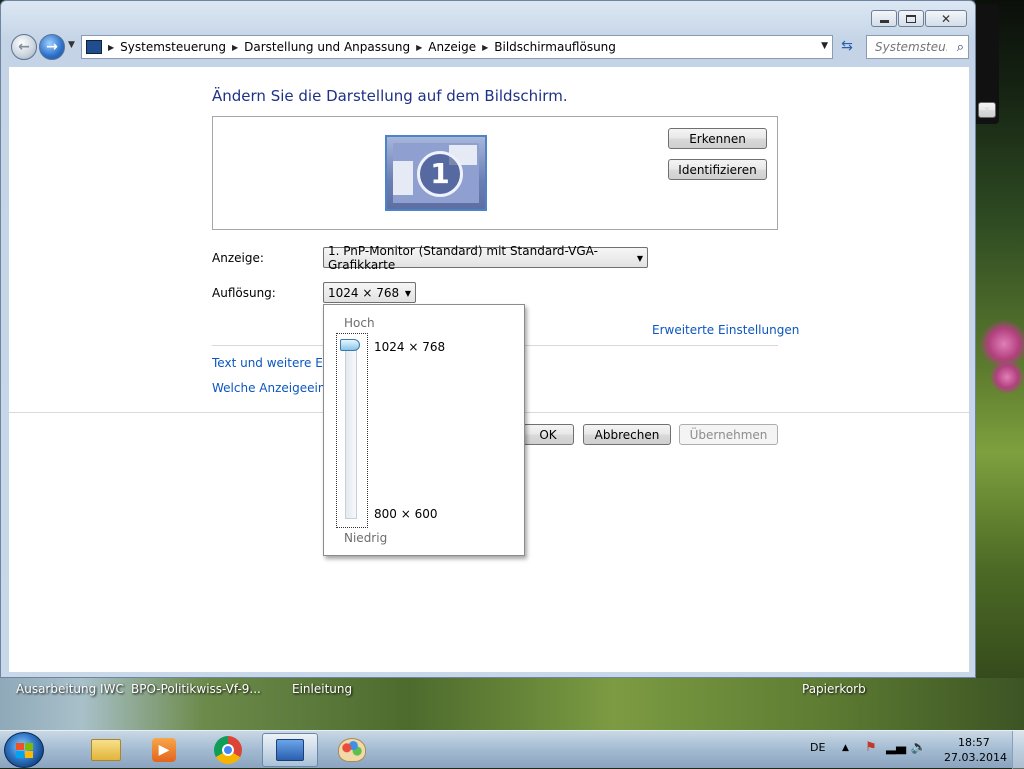 The image size is (1024, 769). I want to click on search-input, so click(911, 47).